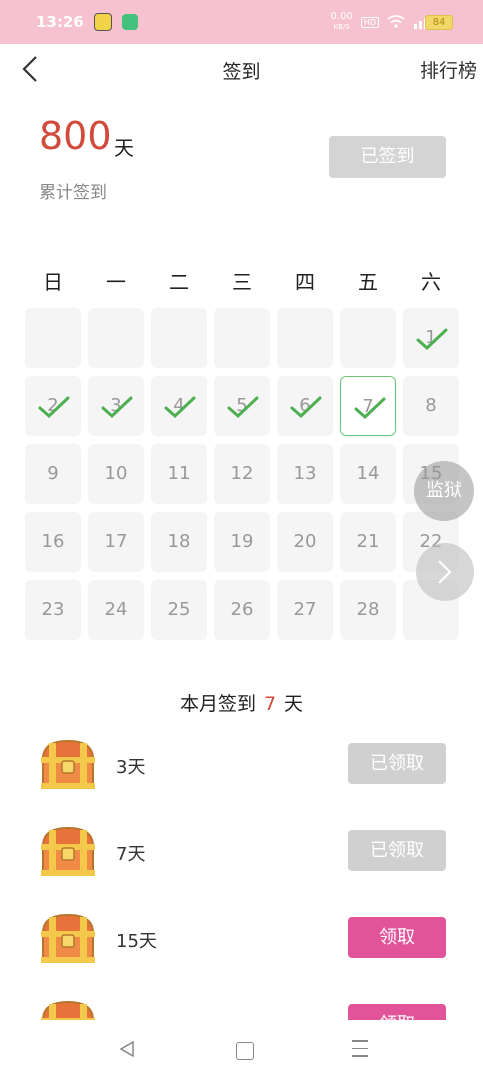 The image size is (483, 1080). I want to click on calendar-day-number: 12, so click(242, 473).